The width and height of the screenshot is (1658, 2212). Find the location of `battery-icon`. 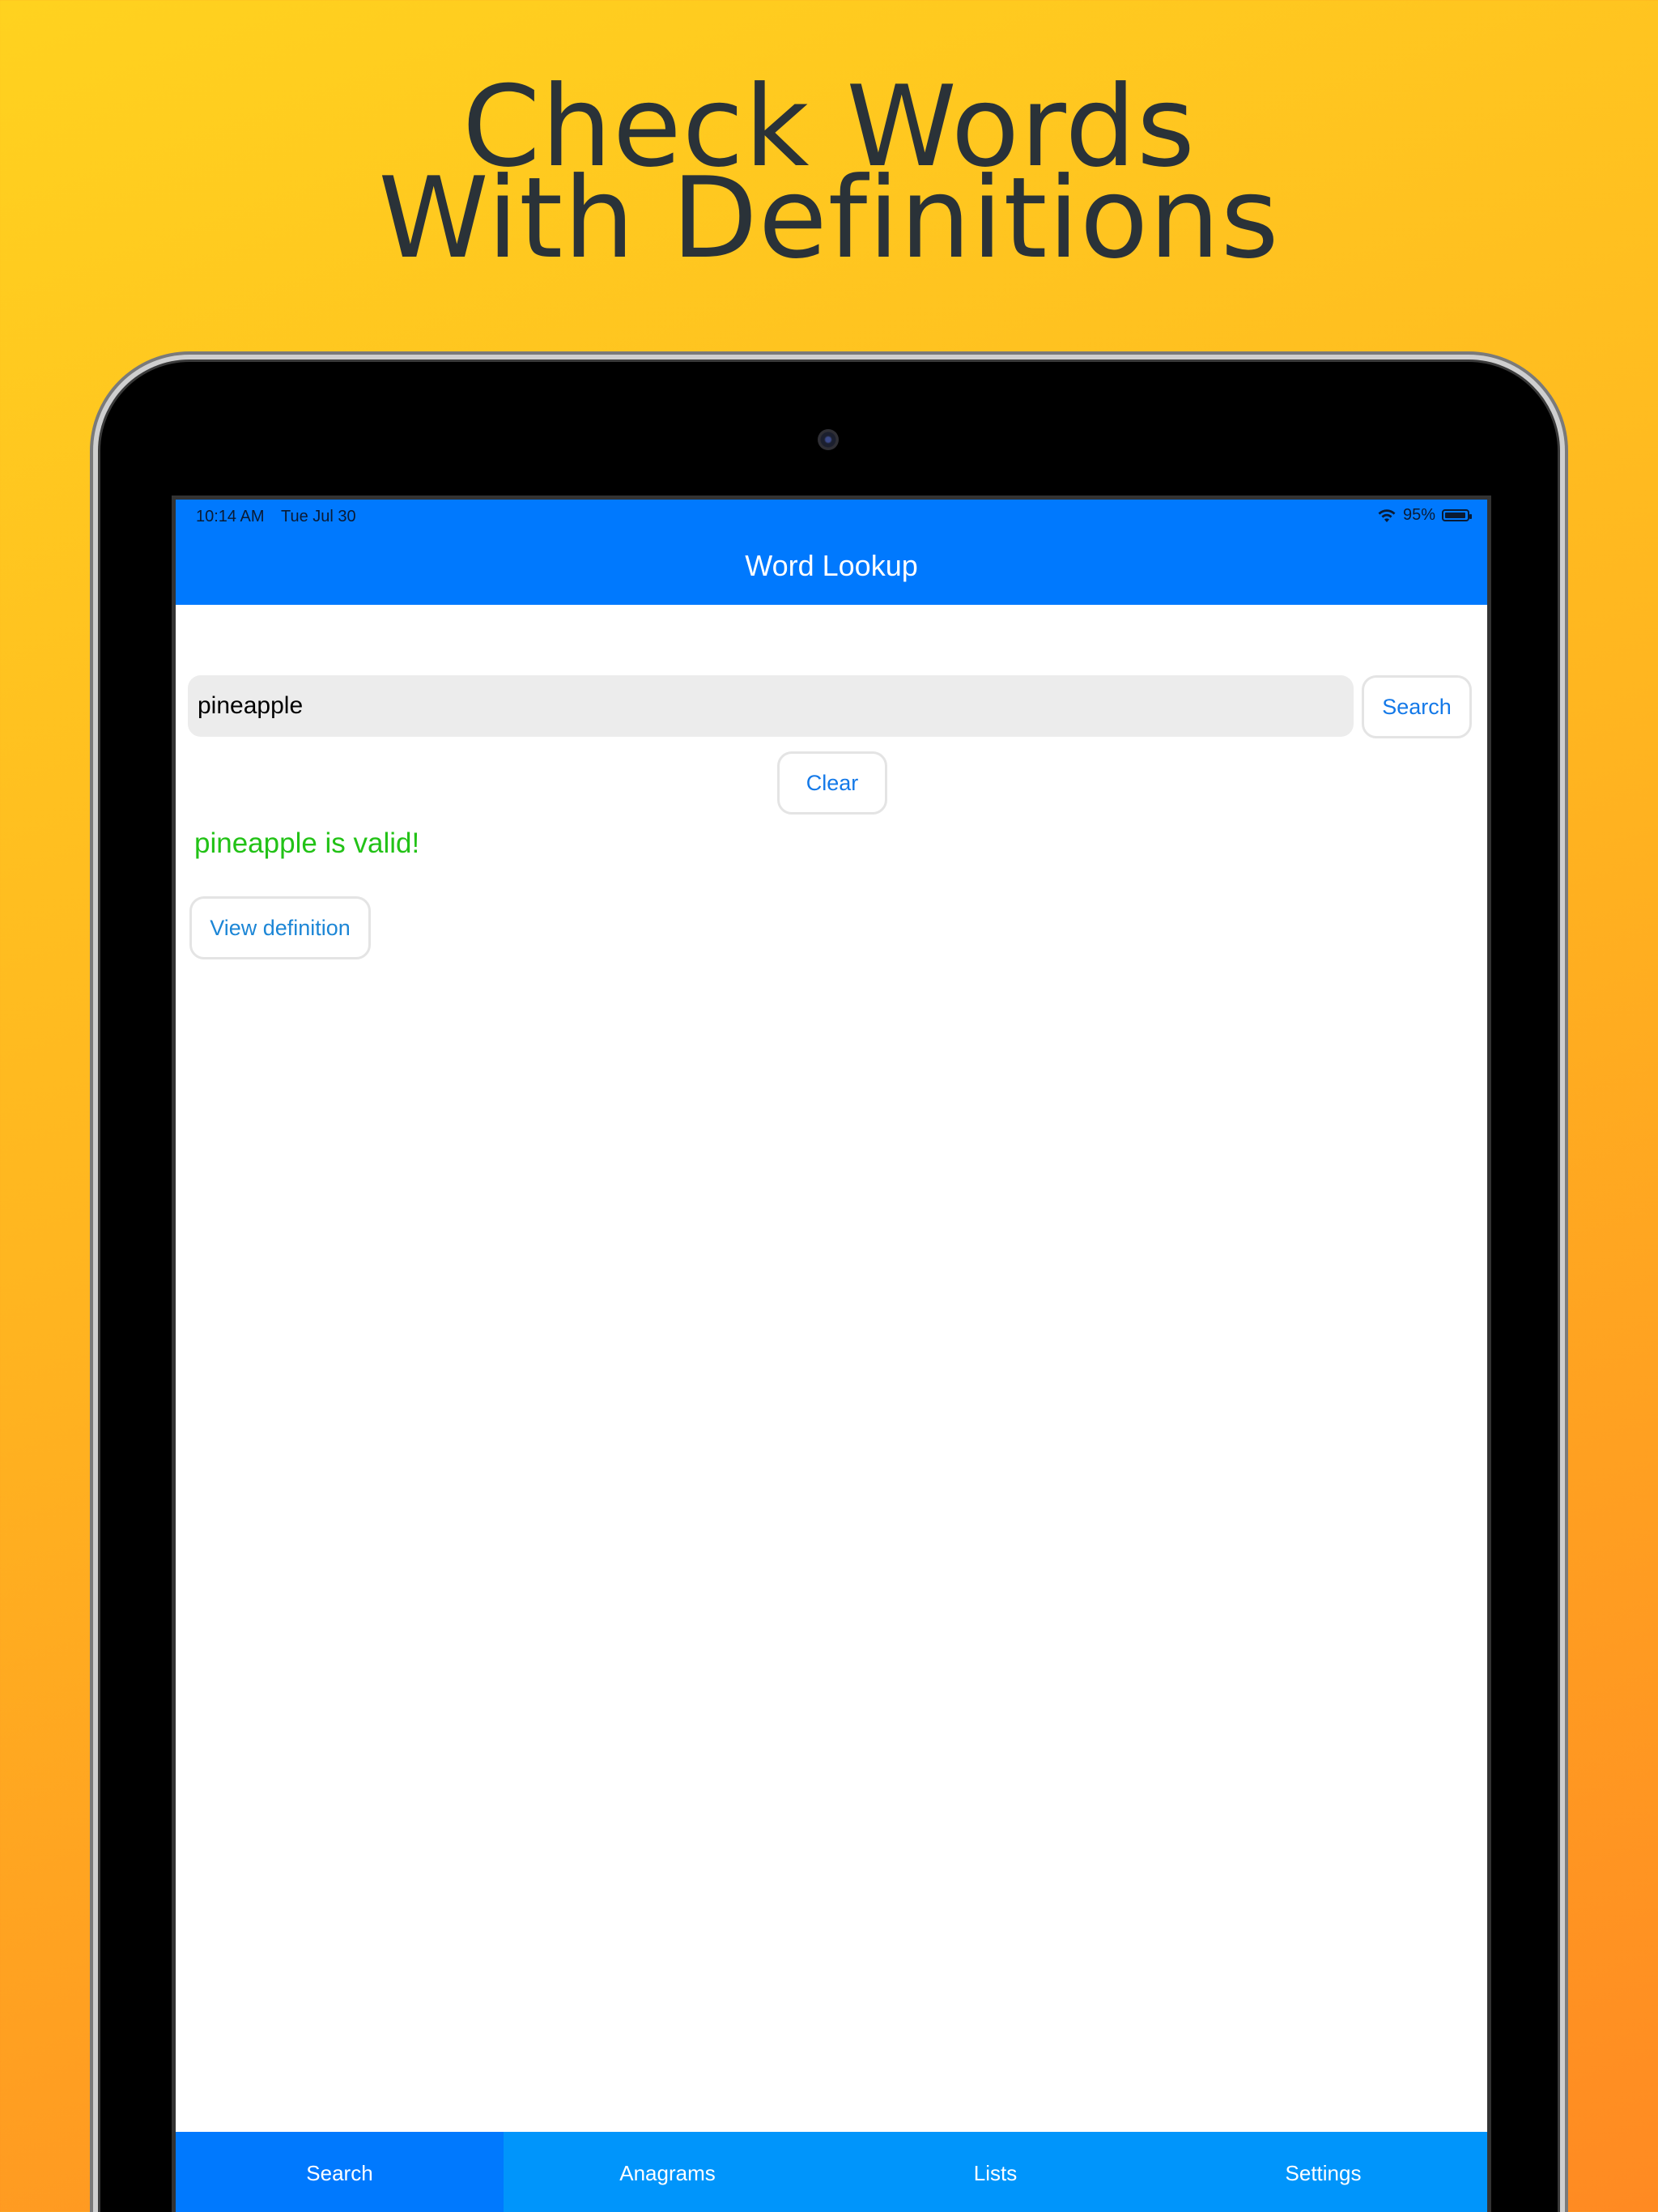

battery-icon is located at coordinates (1457, 515).